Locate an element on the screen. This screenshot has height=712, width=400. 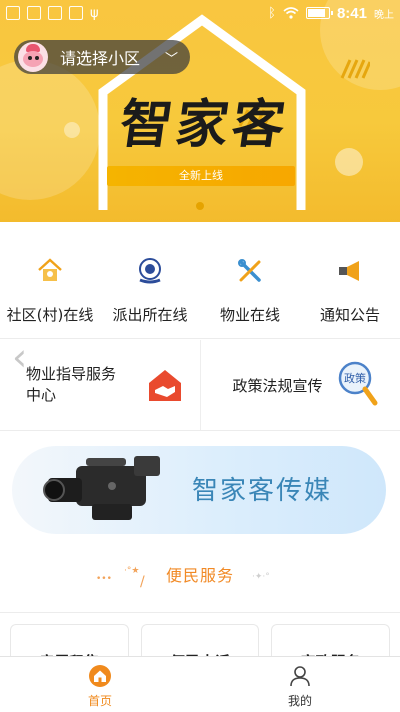
status-bar: ψ ᛒ 8:41 晚上 is located at coordinates (200, 13).